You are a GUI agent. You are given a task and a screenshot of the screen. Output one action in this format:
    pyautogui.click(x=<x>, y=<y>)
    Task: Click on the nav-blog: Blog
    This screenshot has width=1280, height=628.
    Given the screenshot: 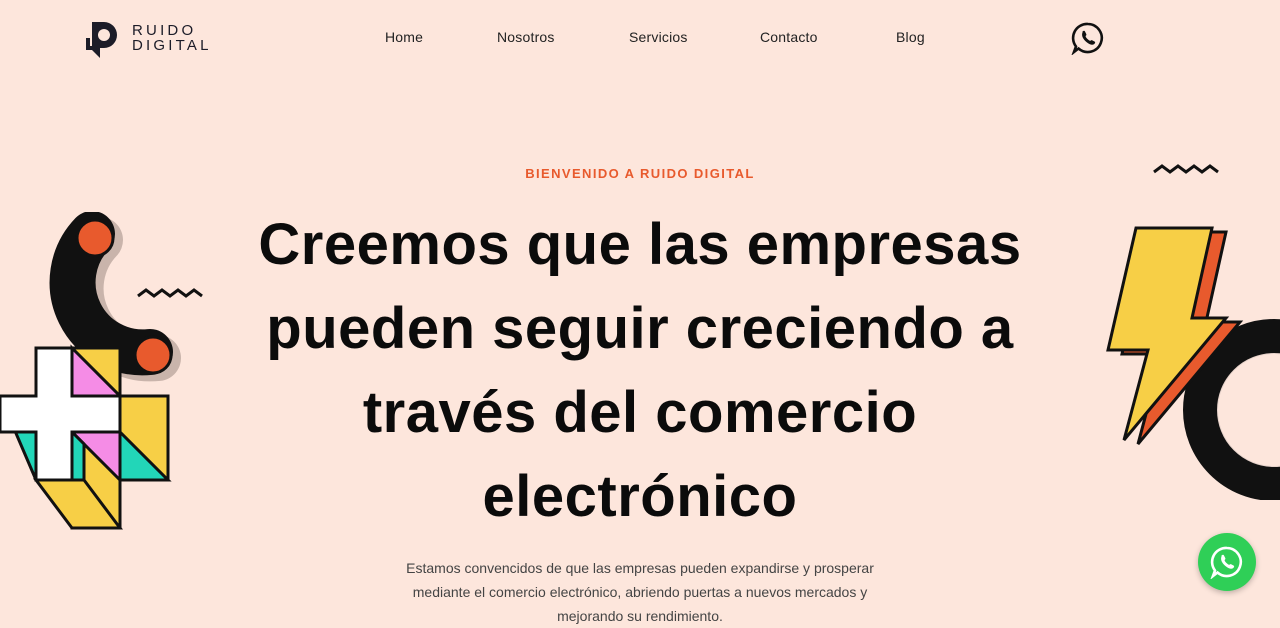 What is the action you would take?
    pyautogui.click(x=910, y=37)
    